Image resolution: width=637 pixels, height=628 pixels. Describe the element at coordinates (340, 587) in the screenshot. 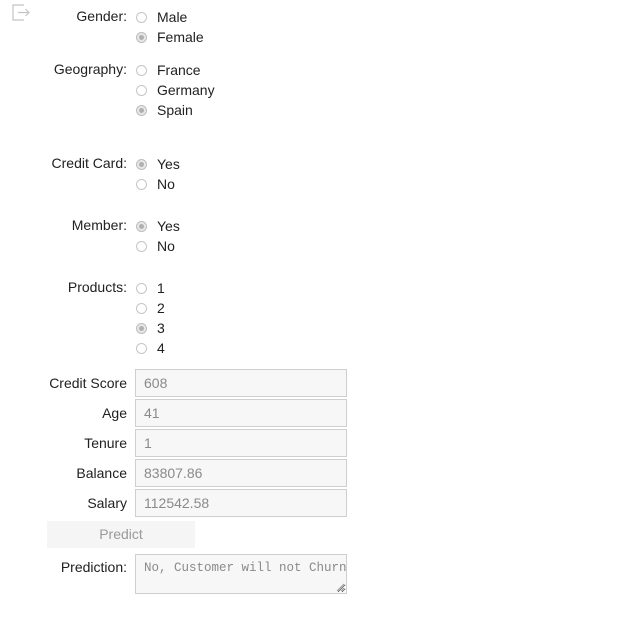

I see `resize-grip-icon` at that location.